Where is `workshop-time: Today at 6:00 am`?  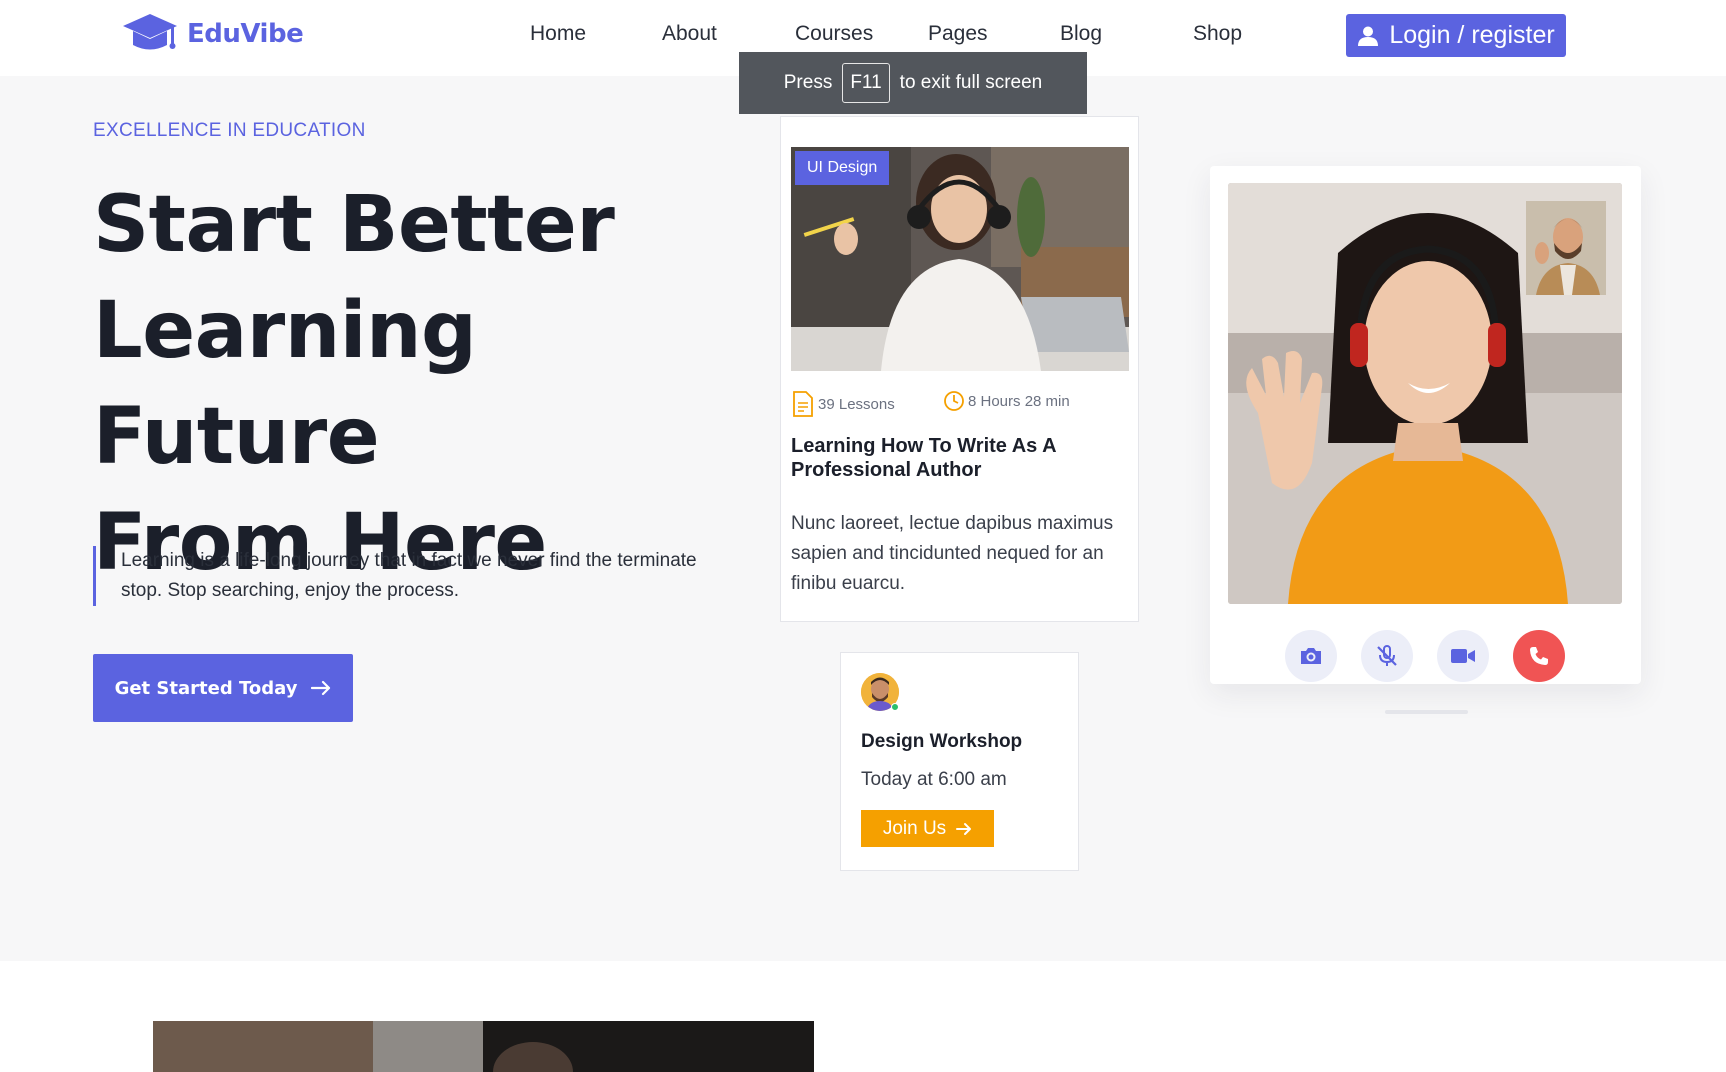
workshop-time: Today at 6:00 am is located at coordinates (934, 779).